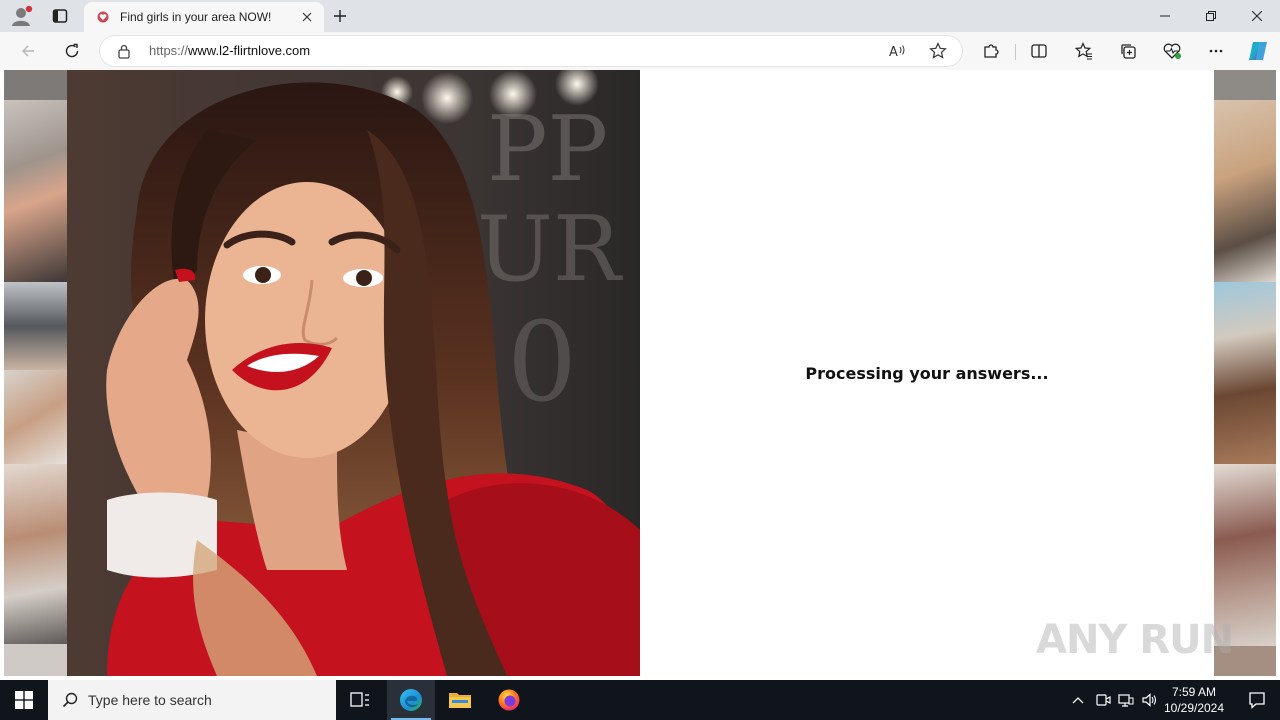  Describe the element at coordinates (1126, 700) in the screenshot. I see `network-icon` at that location.